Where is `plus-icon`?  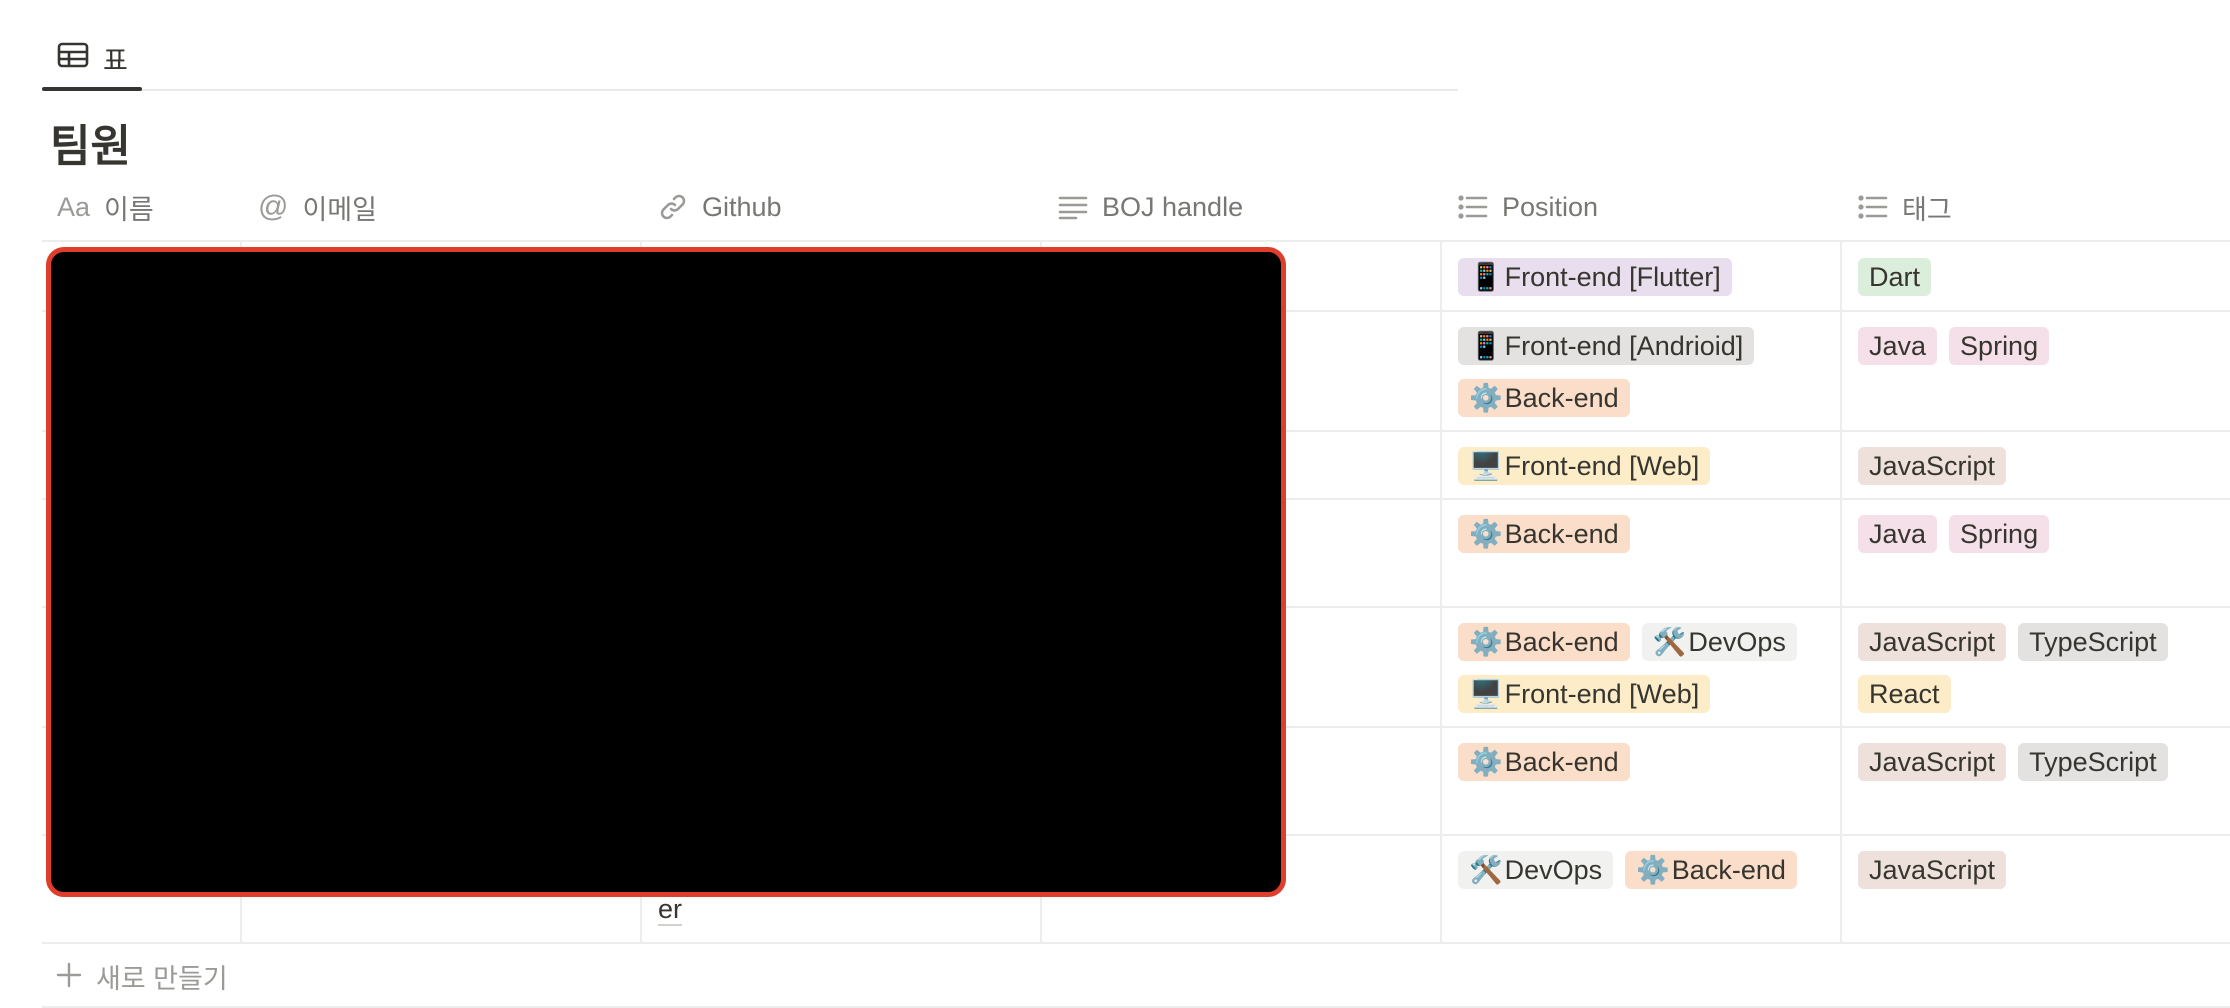 plus-icon is located at coordinates (69, 977).